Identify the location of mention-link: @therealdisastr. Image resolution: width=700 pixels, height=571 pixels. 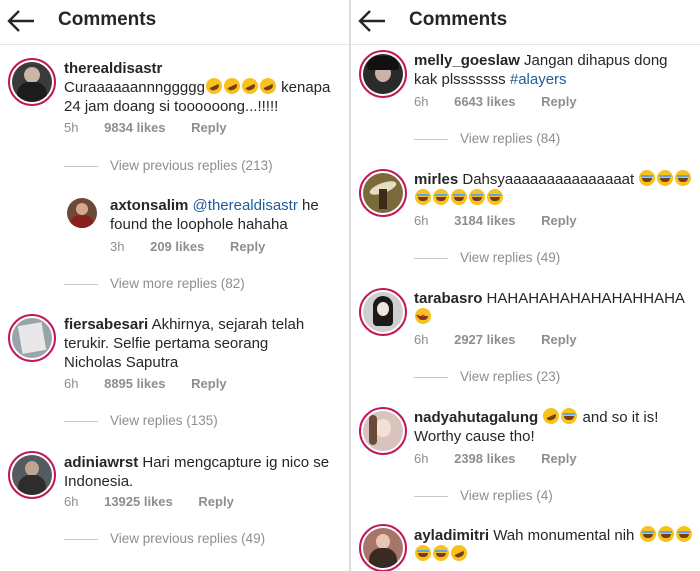
(245, 205).